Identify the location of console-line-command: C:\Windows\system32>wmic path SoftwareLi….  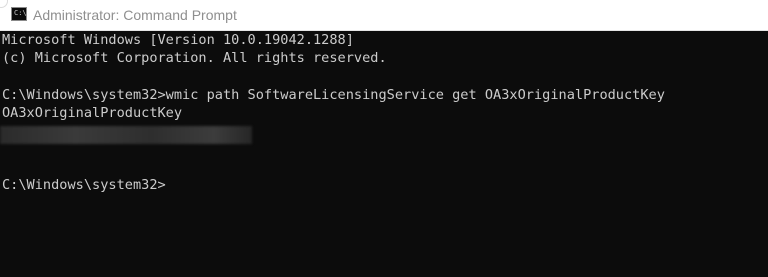
(333, 95).